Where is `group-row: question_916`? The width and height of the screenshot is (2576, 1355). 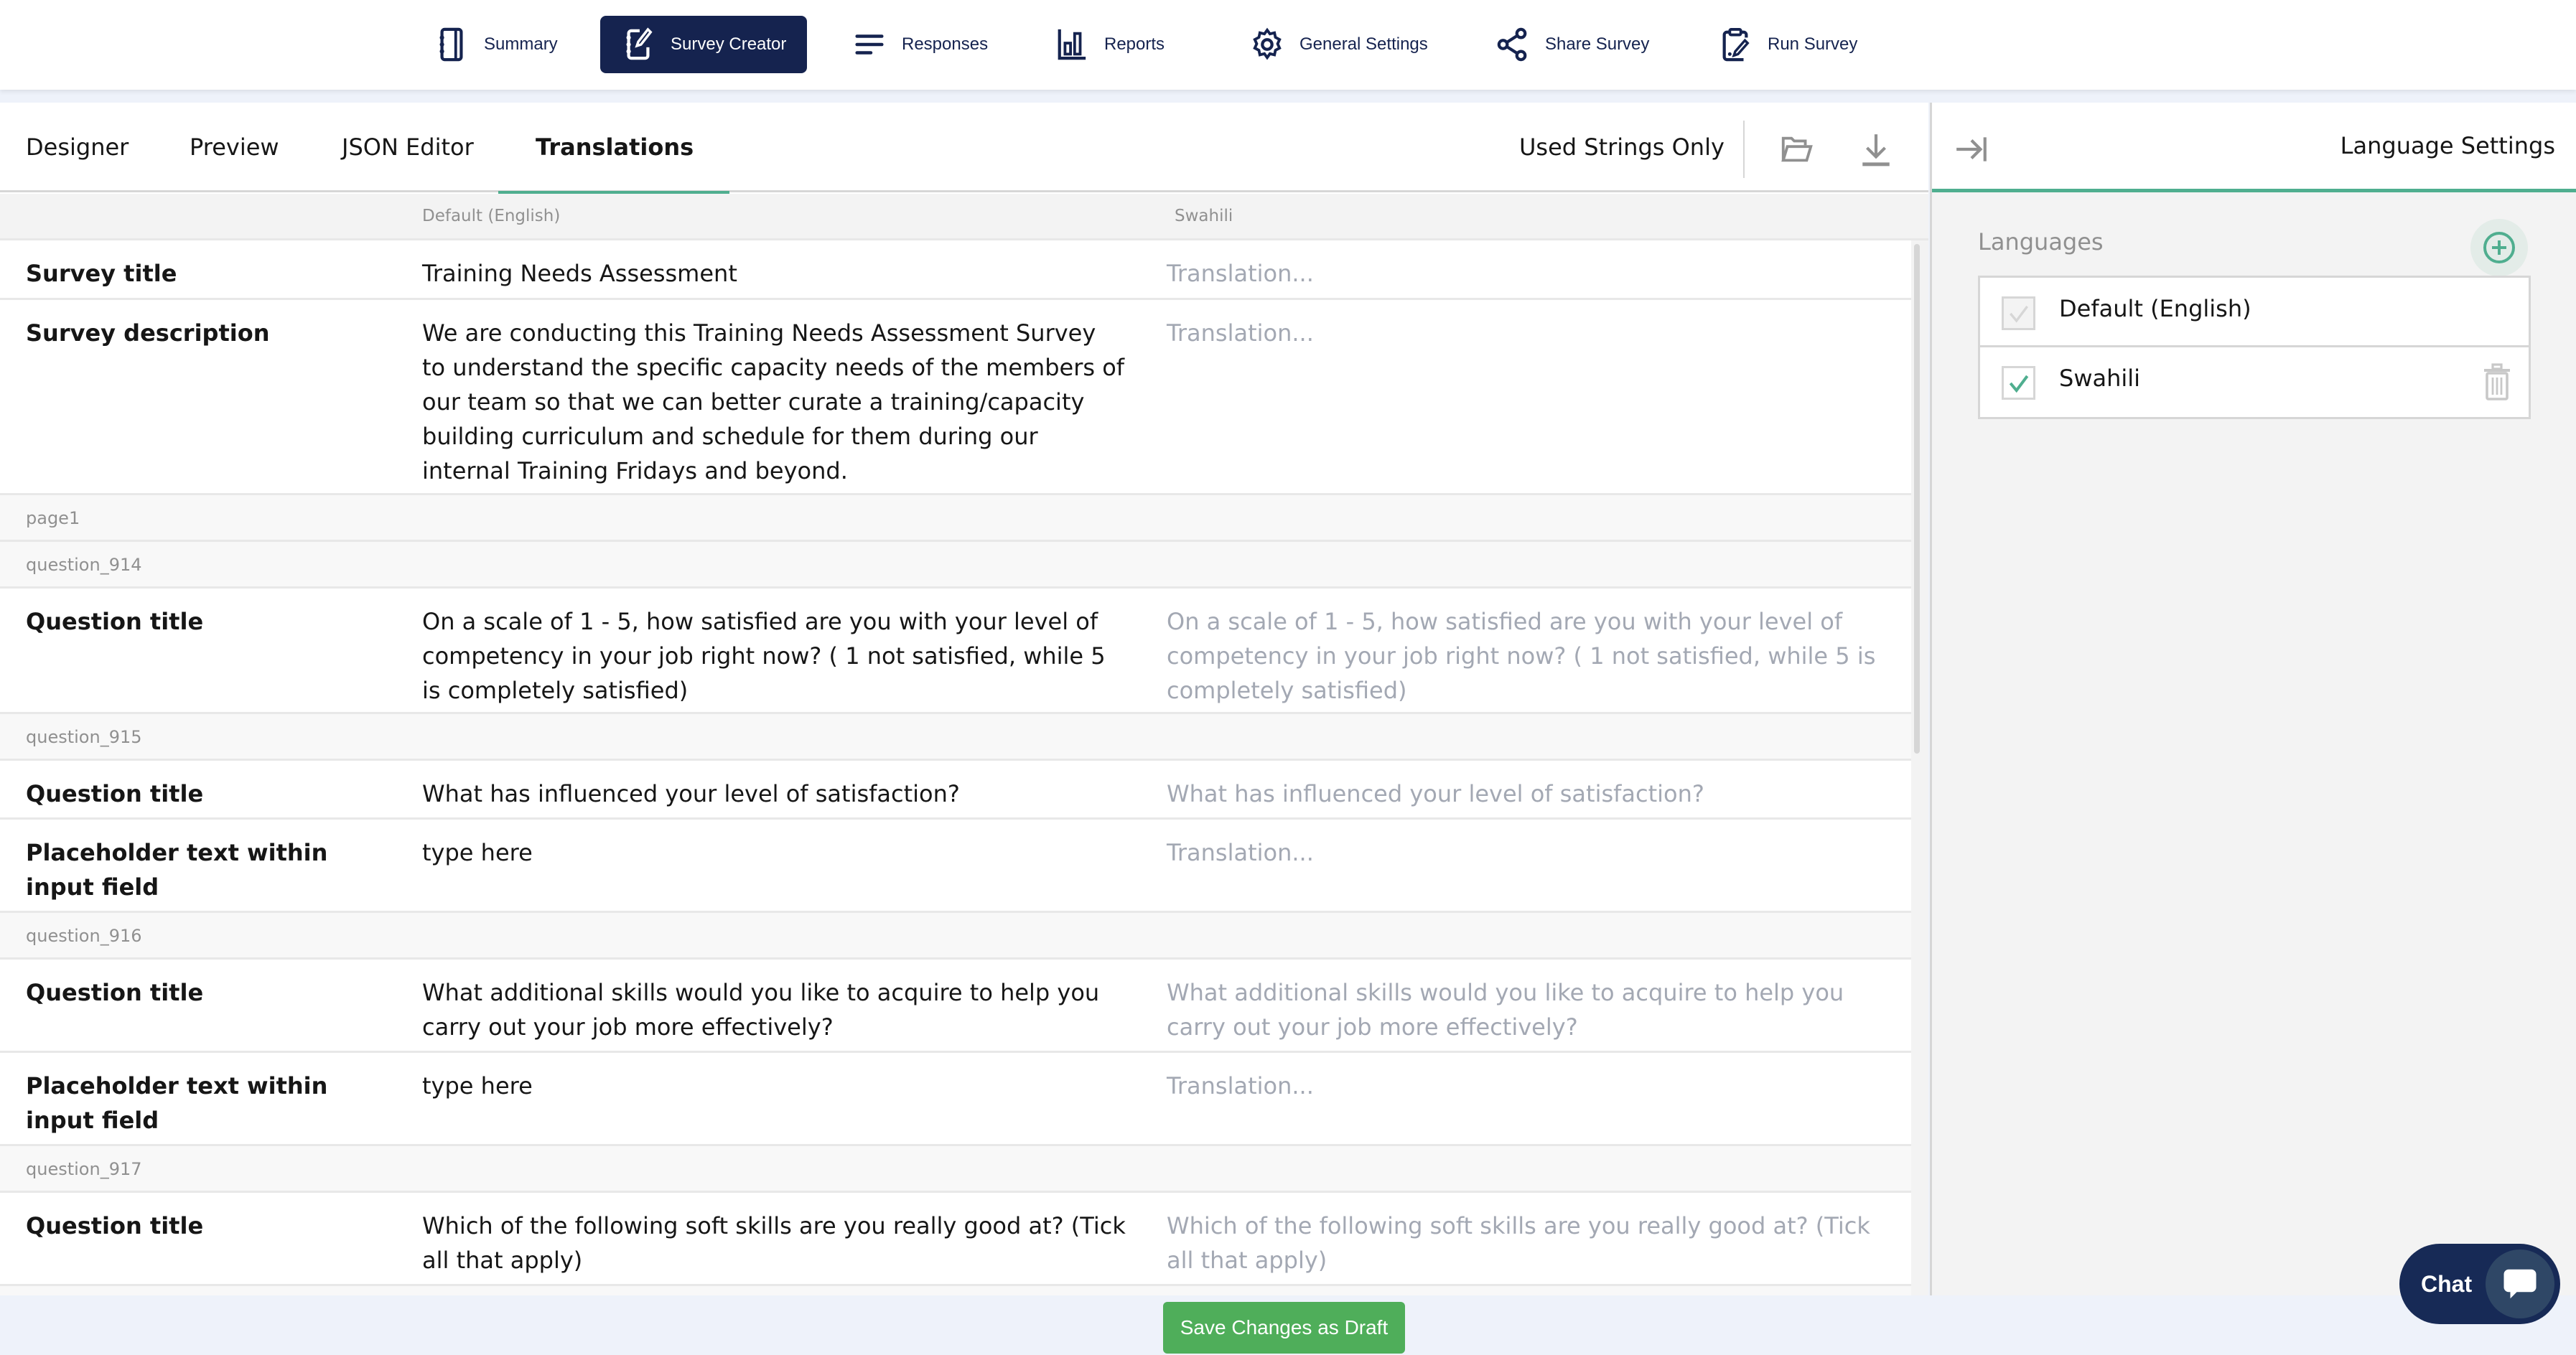 group-row: question_916 is located at coordinates (955, 936).